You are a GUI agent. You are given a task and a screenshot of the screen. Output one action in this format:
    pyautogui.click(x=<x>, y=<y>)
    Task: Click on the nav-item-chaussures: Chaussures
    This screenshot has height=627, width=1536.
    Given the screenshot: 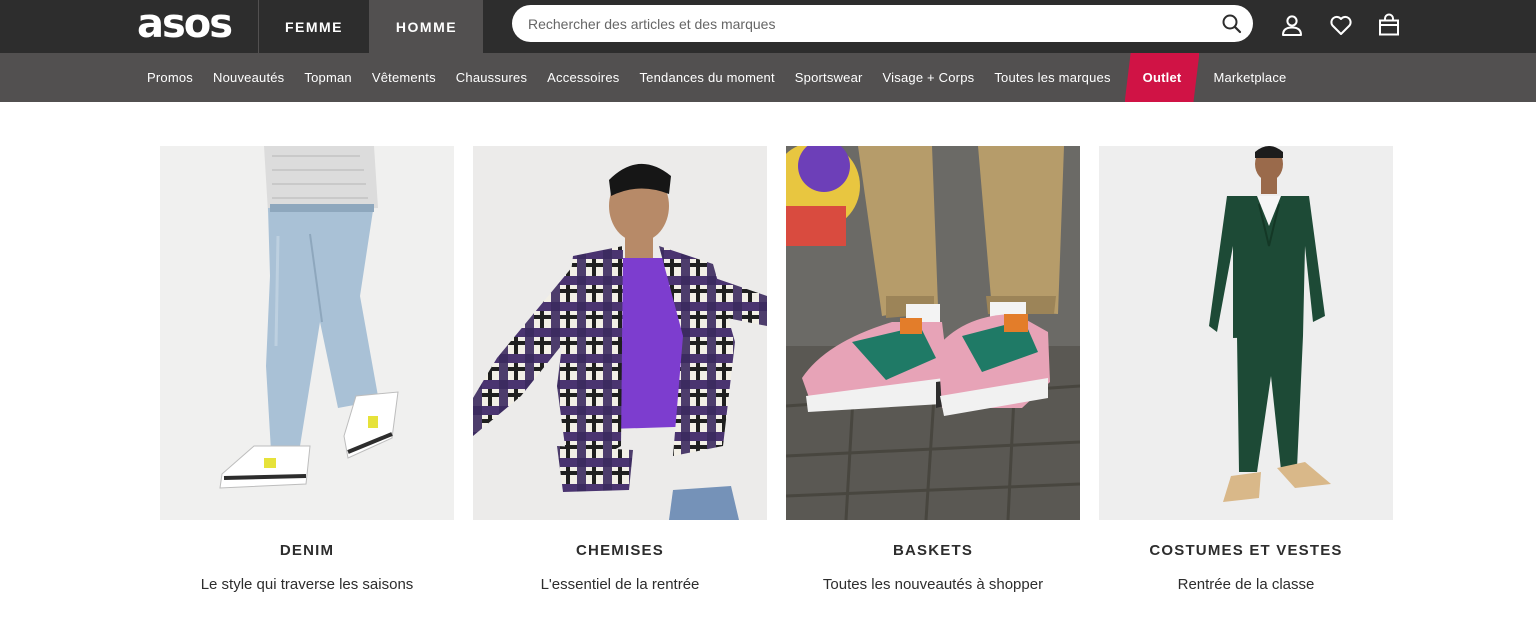 What is the action you would take?
    pyautogui.click(x=491, y=77)
    